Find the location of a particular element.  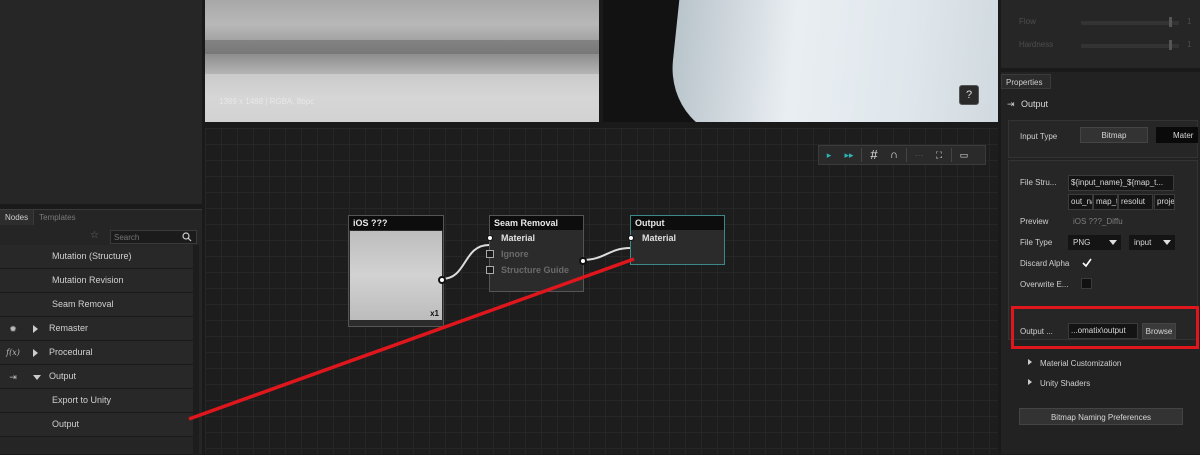

node-title: iOS ??? is located at coordinates (396, 223).